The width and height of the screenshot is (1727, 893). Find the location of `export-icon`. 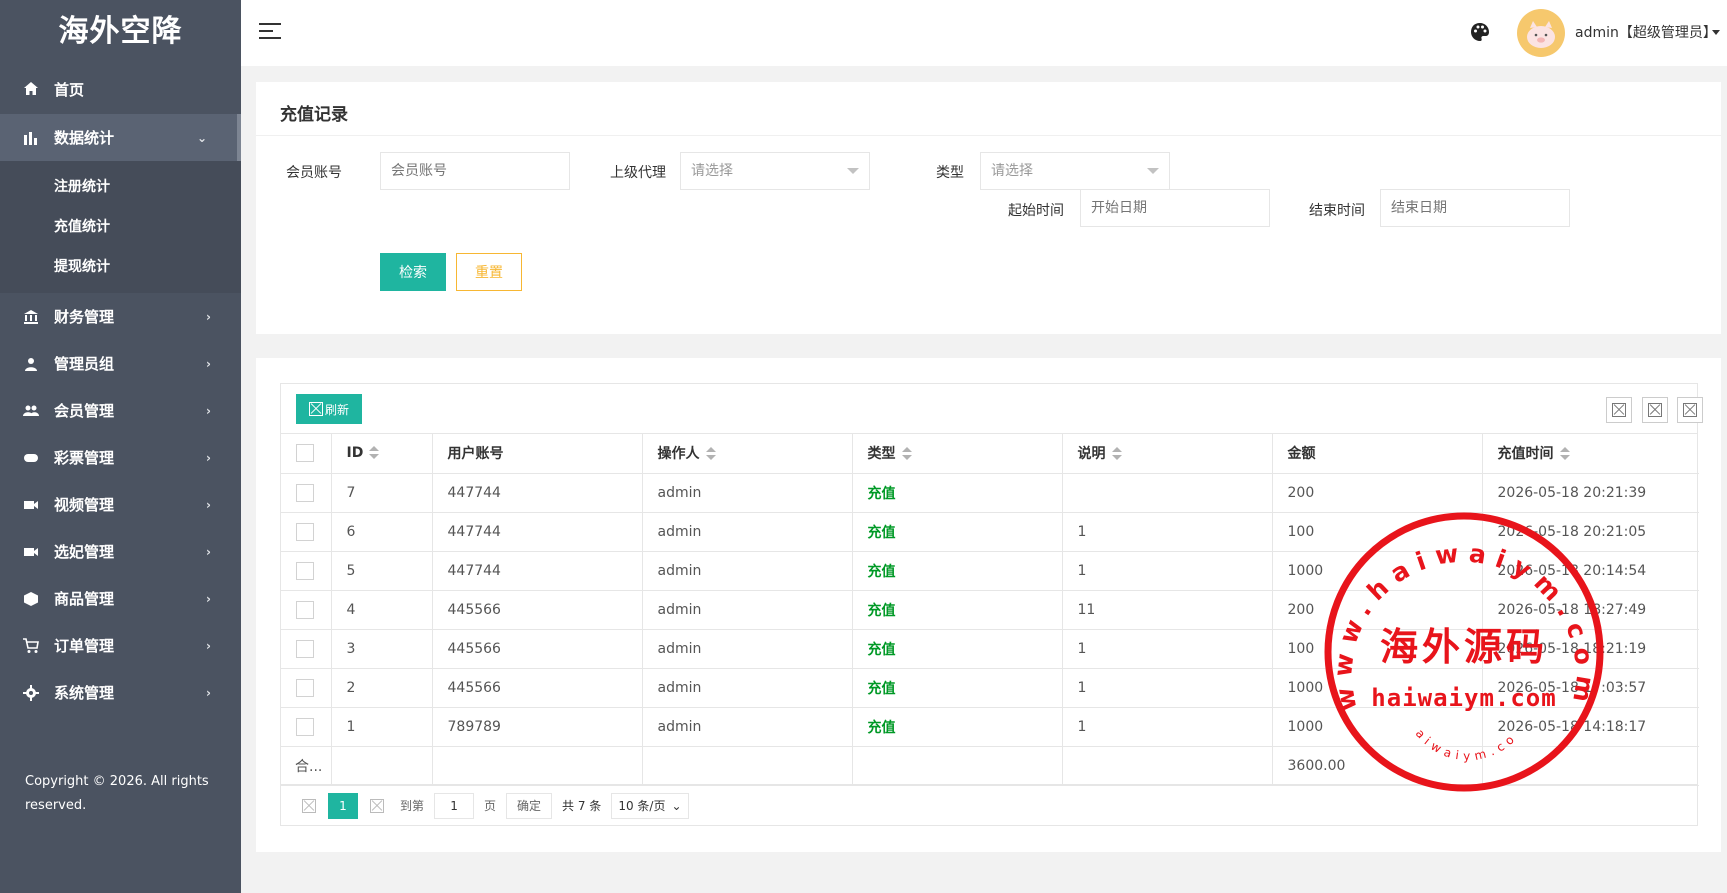

export-icon is located at coordinates (1655, 410).